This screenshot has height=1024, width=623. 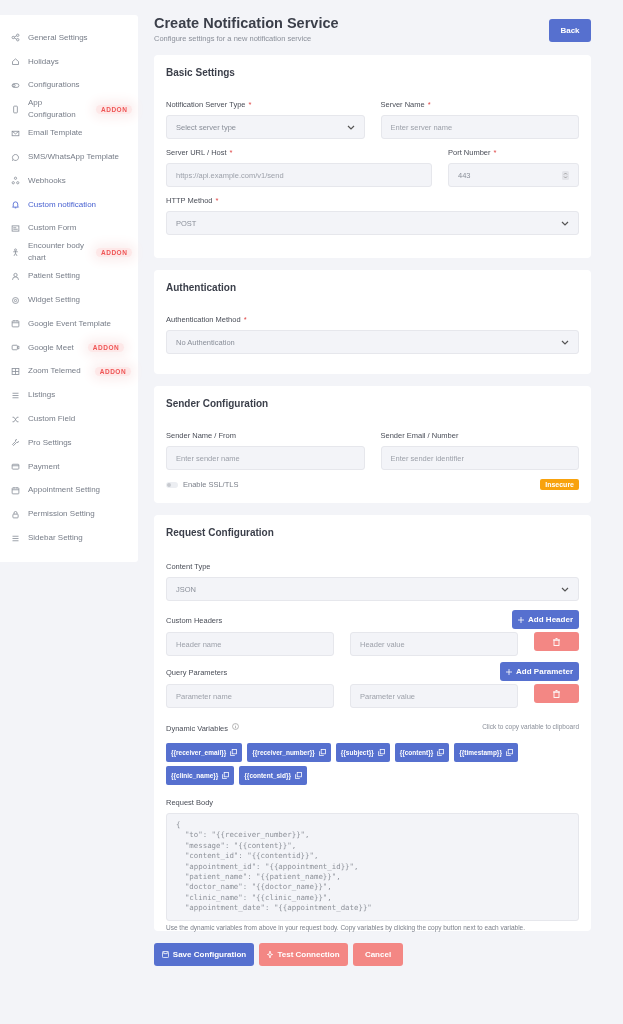 I want to click on section-title: Request Configuration, so click(x=220, y=532).